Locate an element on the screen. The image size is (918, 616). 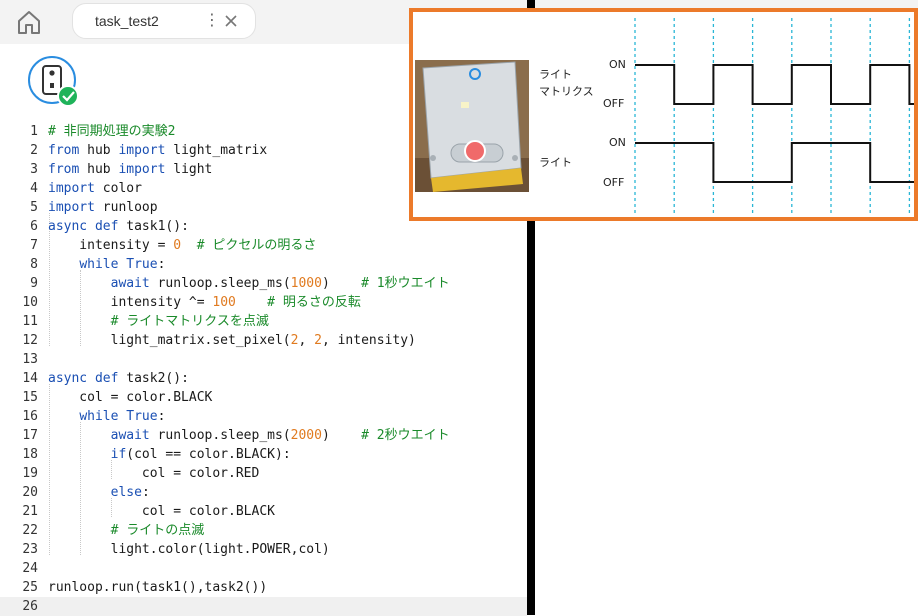
line-number: 1 is located at coordinates (34, 131).